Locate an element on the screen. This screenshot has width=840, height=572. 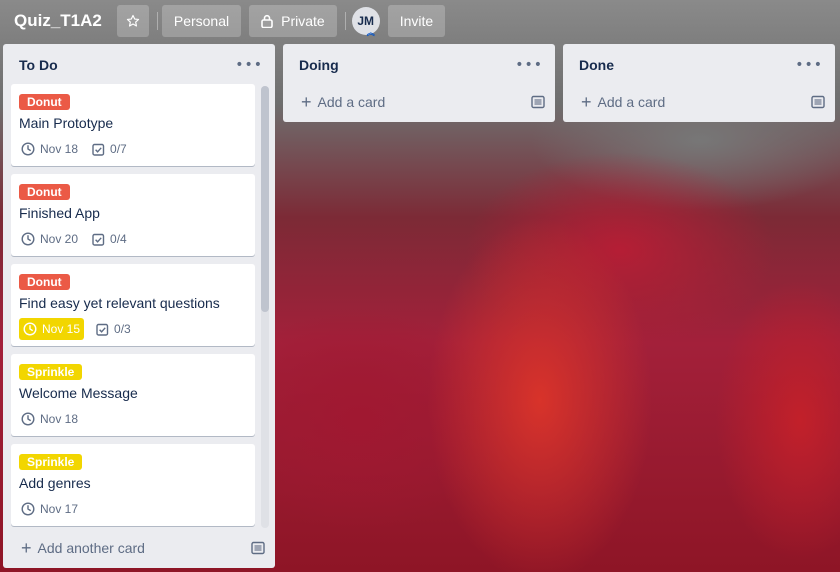
checklist-badge: 0/7 is located at coordinates (109, 149).